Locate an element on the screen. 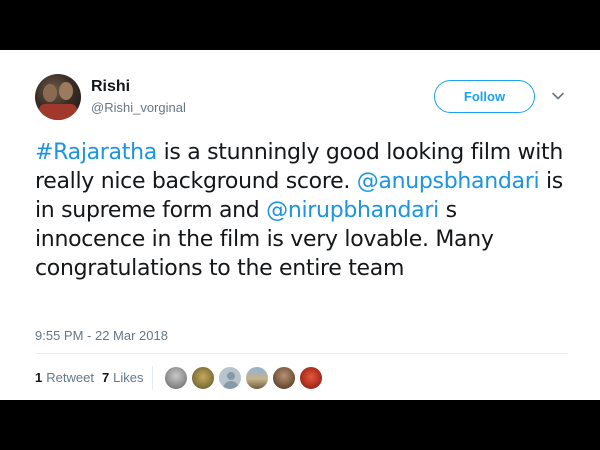 The width and height of the screenshot is (600, 450). retweet-count: 1 is located at coordinates (39, 377).